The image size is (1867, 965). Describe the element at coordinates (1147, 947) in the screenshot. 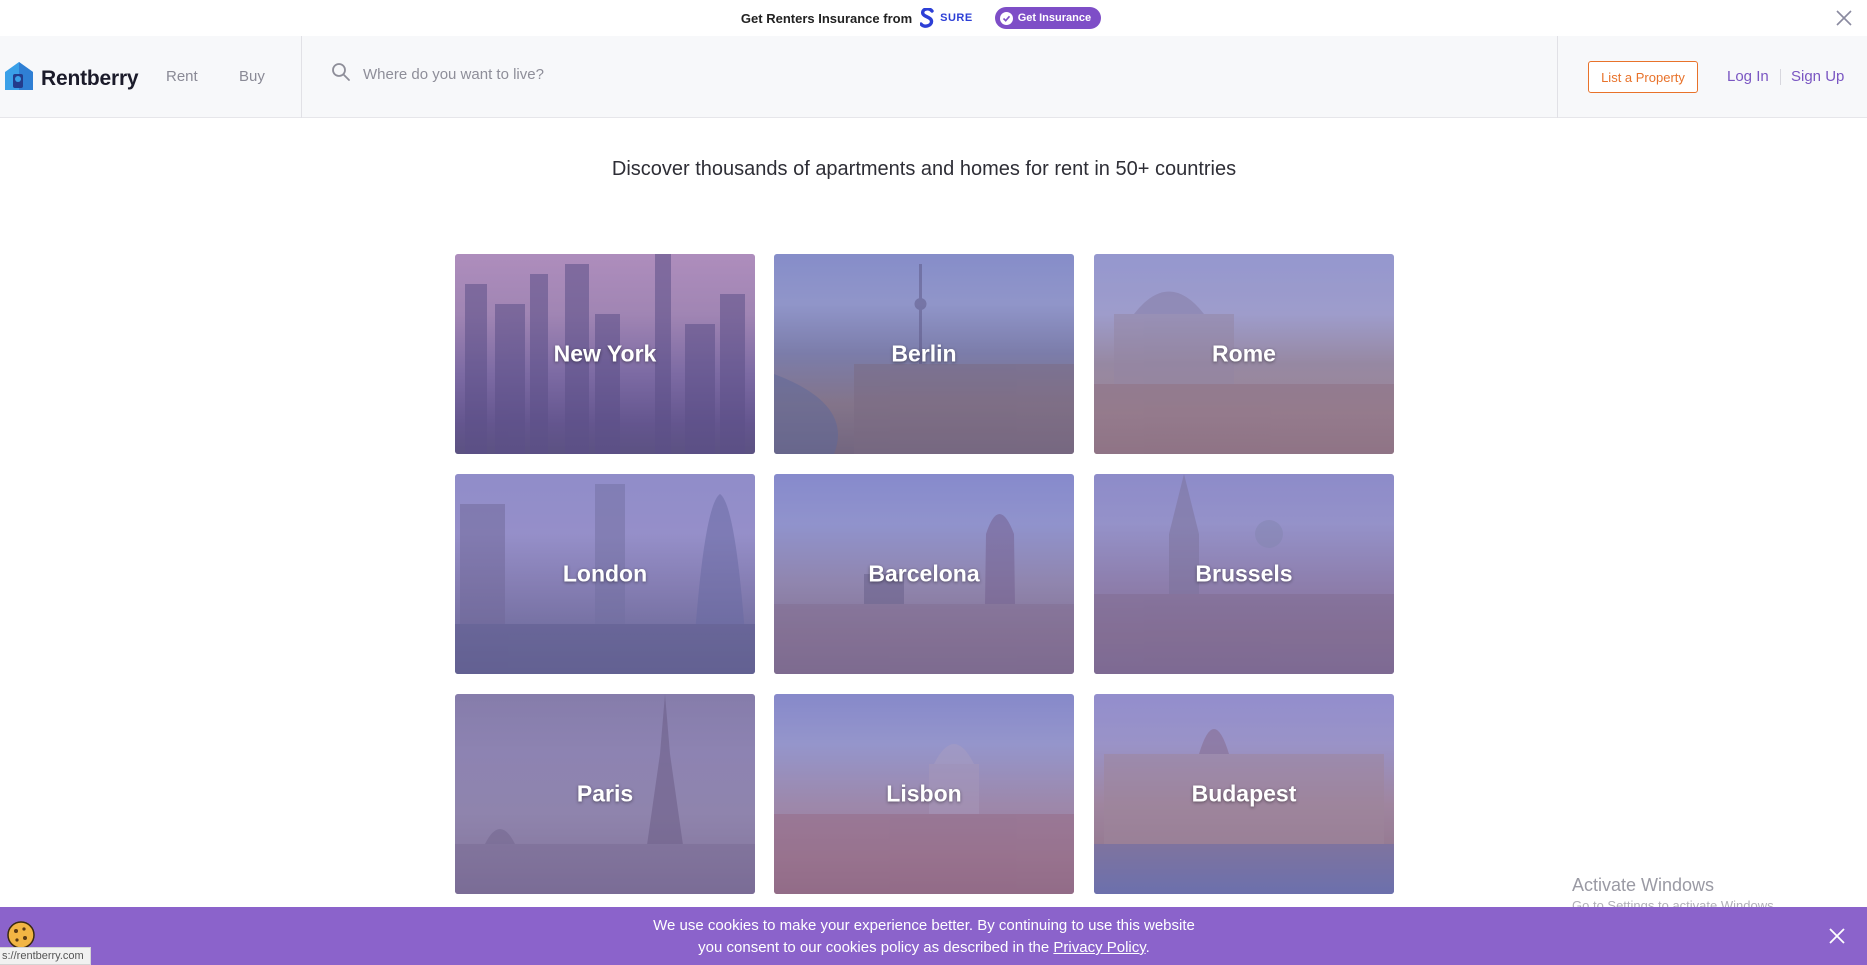

I see `cookie-line-2-suffix: .` at that location.